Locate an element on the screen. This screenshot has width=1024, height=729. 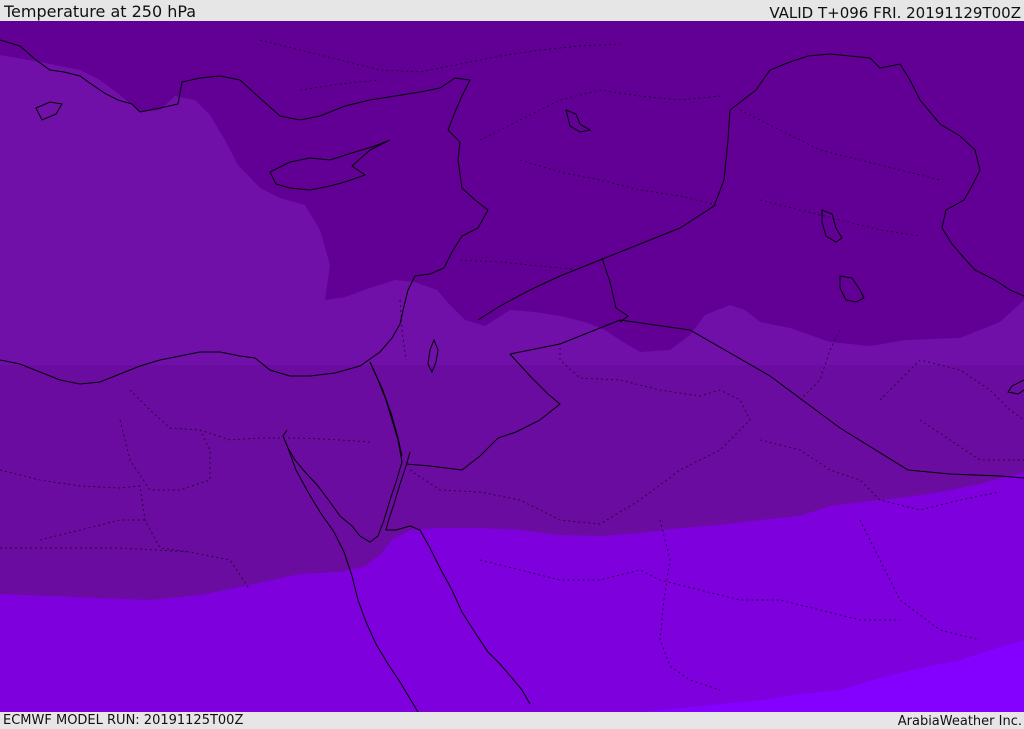
map-title: Temperature at 250 hPa is located at coordinates (100, 11).